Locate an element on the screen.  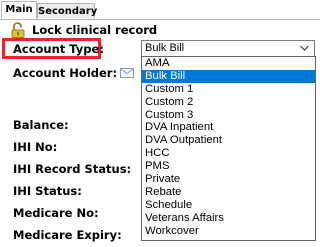
ihi-record-status-label: IHI Record Status: is located at coordinates (72, 169).